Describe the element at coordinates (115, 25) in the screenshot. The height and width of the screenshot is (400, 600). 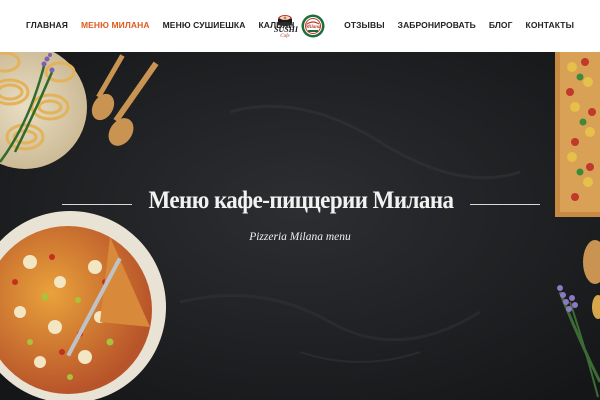
I see `nav-item-menu-milana: МЕНЮ МИЛАНА` at that location.